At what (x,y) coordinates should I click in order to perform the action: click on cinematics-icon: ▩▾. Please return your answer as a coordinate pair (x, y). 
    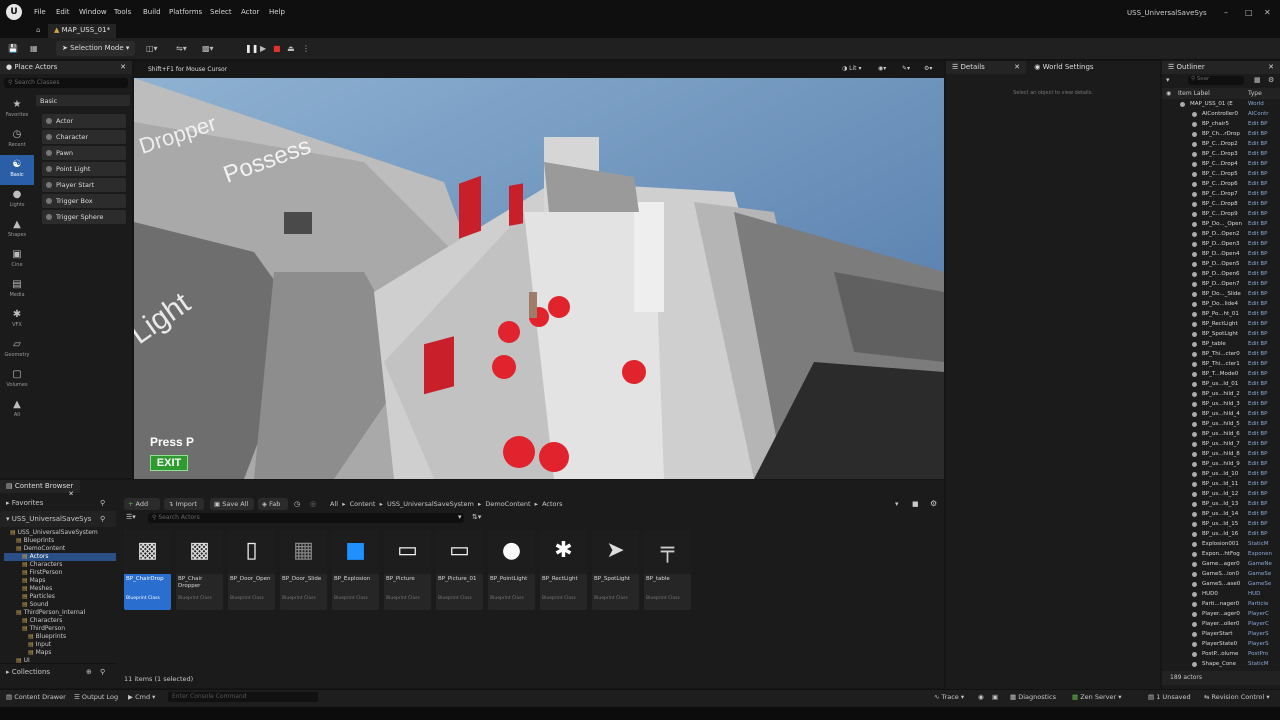
    Looking at the image, I should click on (208, 49).